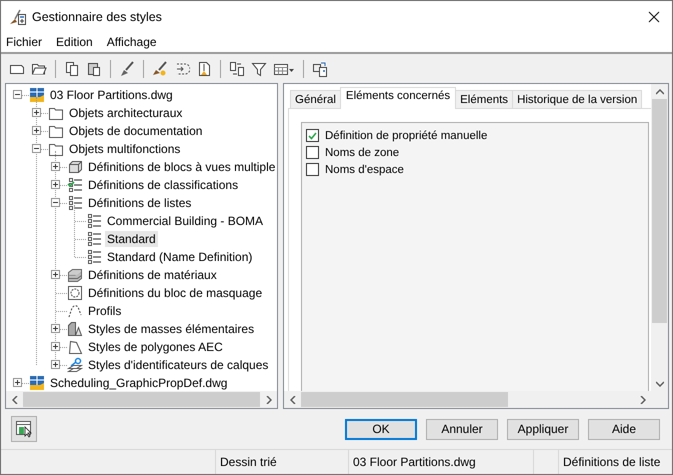 This screenshot has width=673, height=475. What do you see at coordinates (185, 221) in the screenshot?
I see `tree-item: Commercial Building - BOMA` at bounding box center [185, 221].